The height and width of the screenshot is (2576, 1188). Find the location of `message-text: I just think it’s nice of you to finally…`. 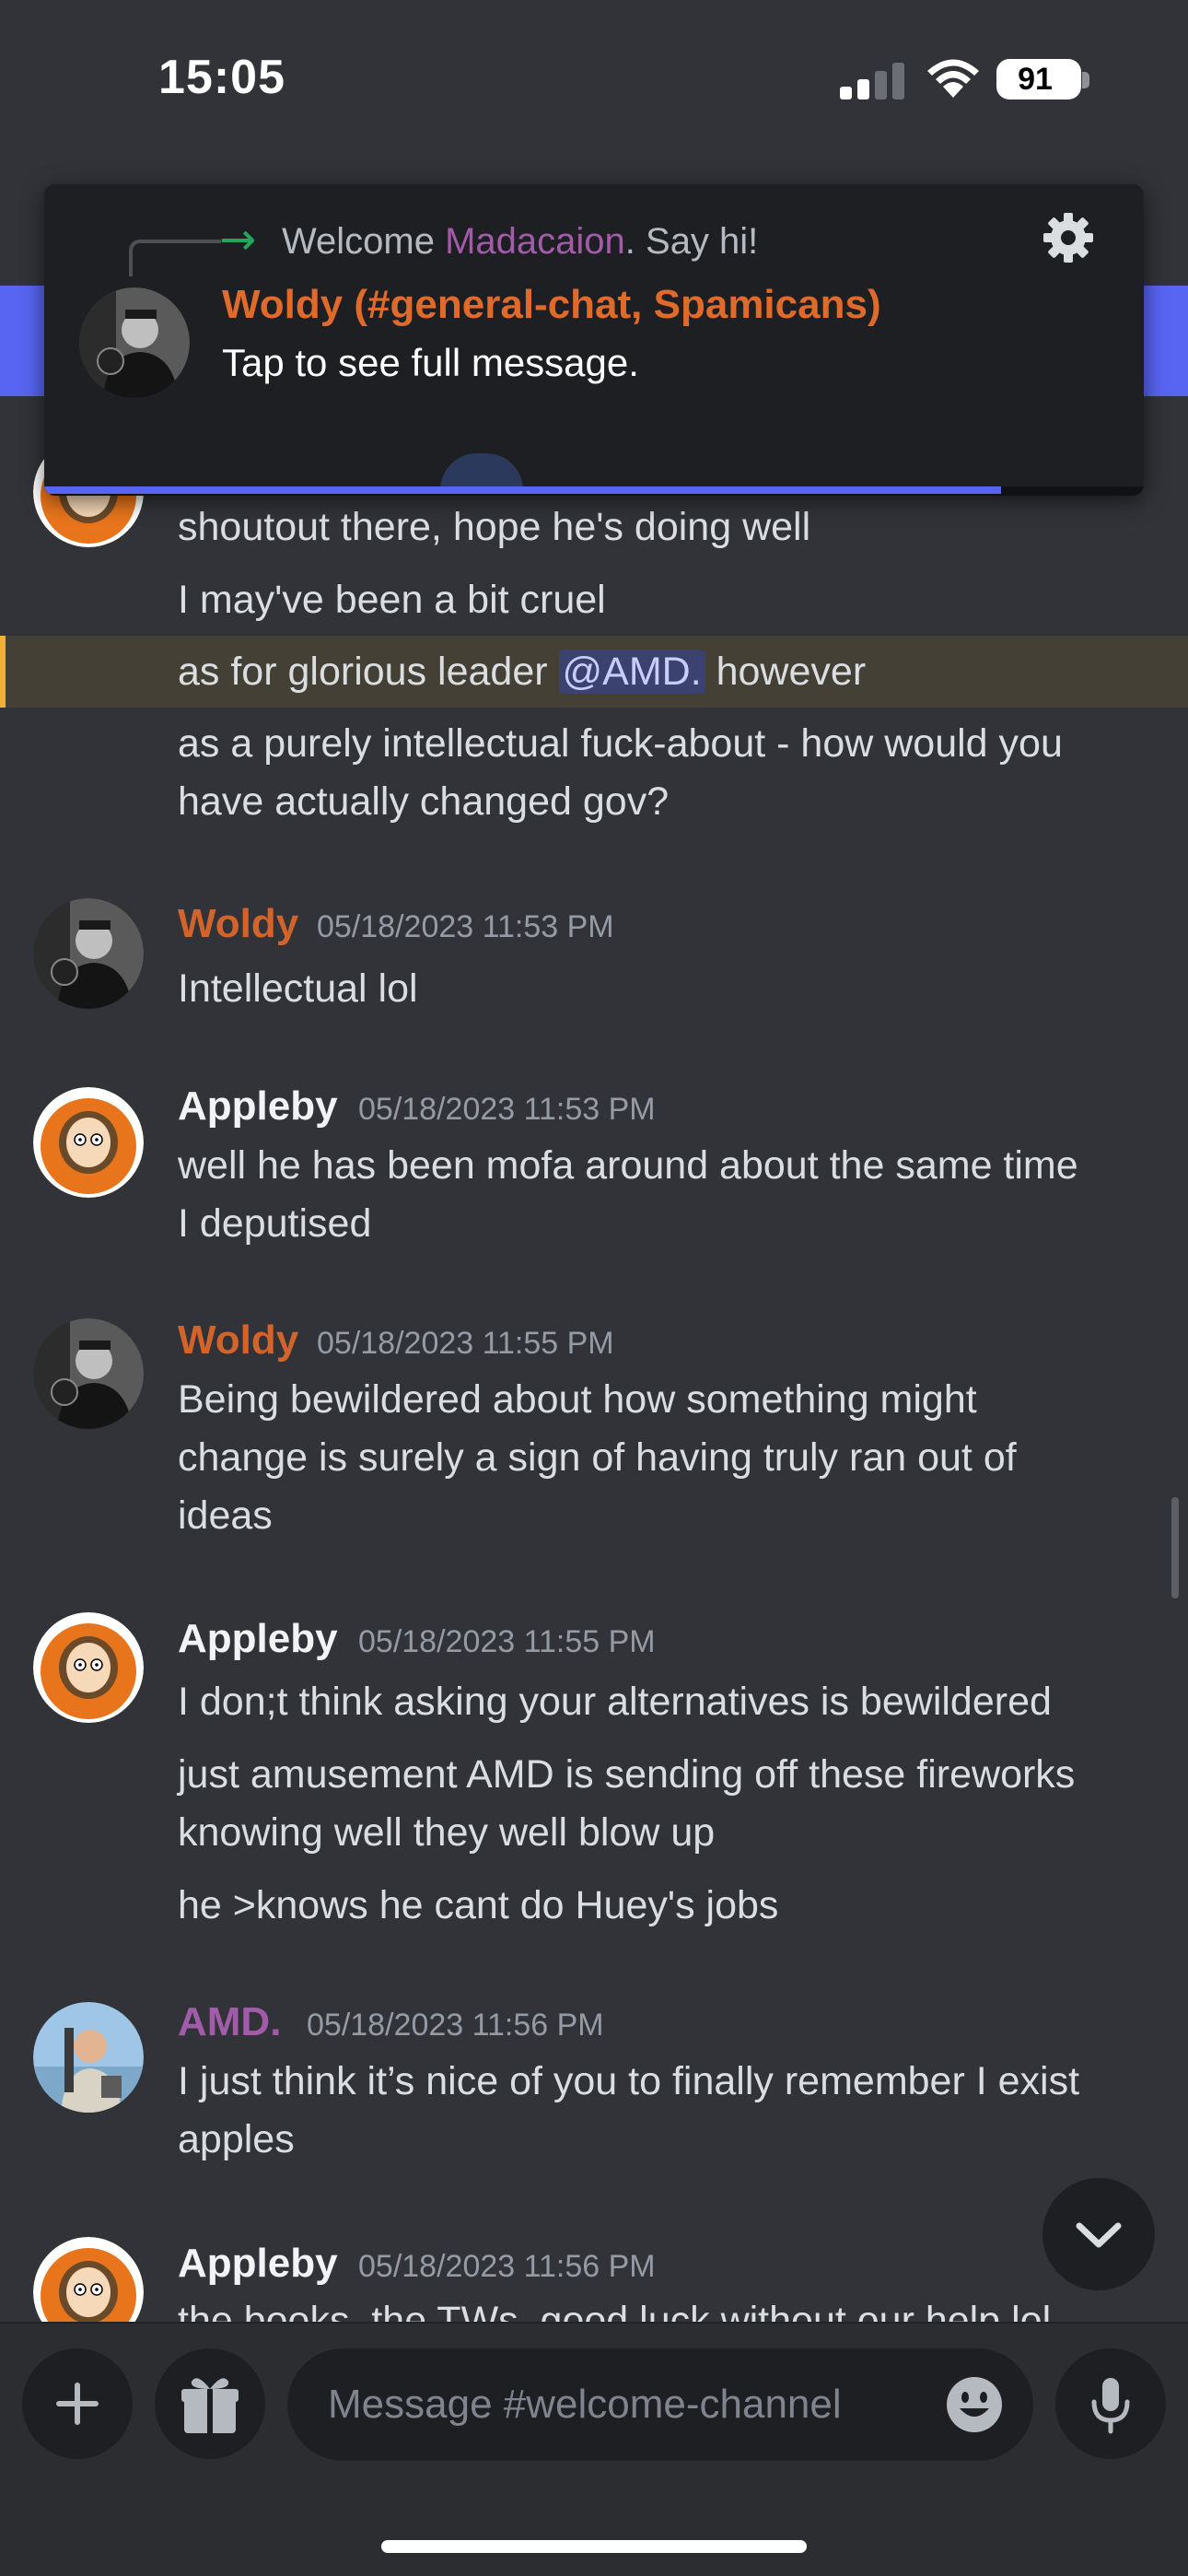

message-text: I just think it’s nice of you to finally… is located at coordinates (629, 2081).